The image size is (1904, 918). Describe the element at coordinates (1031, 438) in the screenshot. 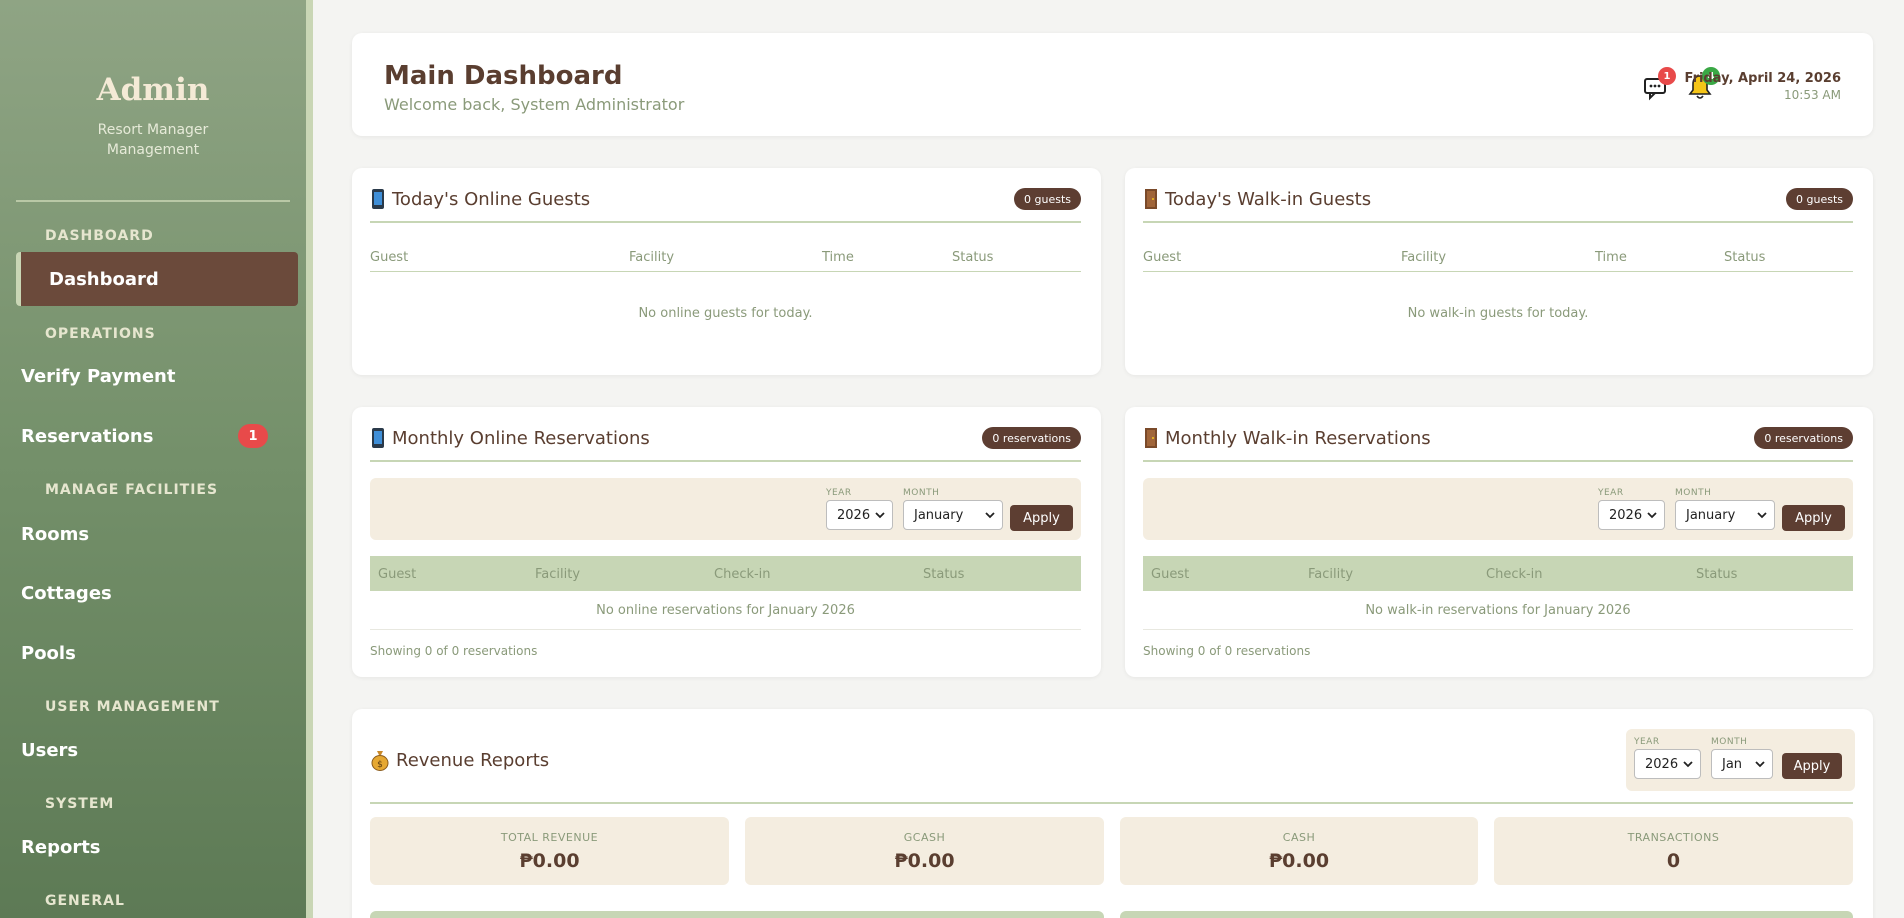

I see `online-reservations-count-badge: 0 reservations` at that location.